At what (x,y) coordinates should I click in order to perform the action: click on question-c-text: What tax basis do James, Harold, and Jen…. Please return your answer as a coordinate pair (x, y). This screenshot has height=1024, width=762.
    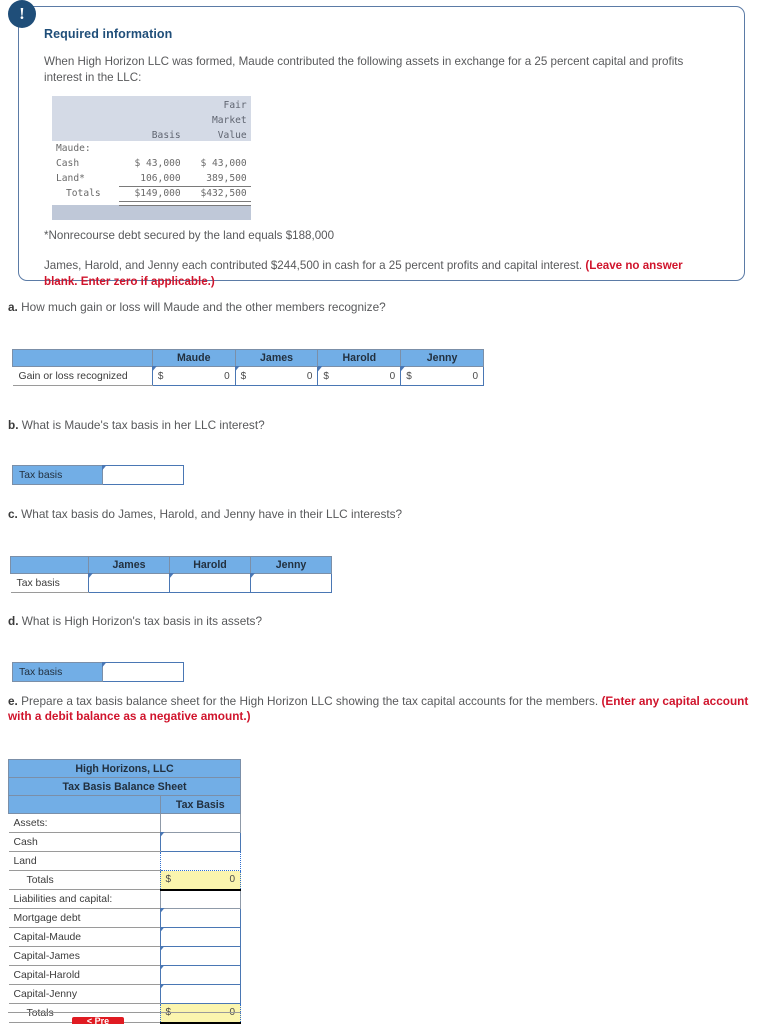
    Looking at the image, I should click on (210, 514).